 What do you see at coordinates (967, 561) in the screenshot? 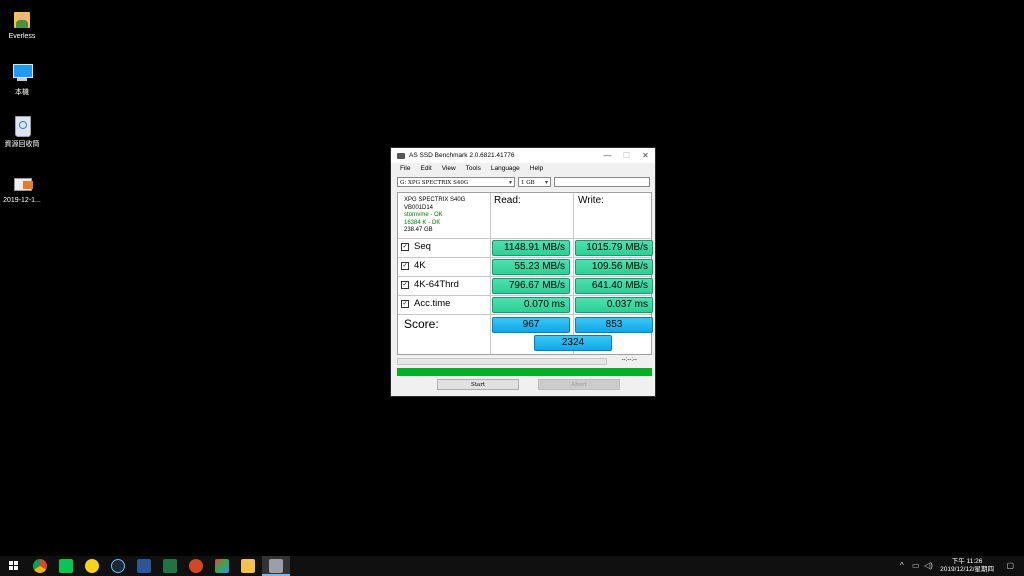
I see `clock-time: 下午 11:26` at bounding box center [967, 561].